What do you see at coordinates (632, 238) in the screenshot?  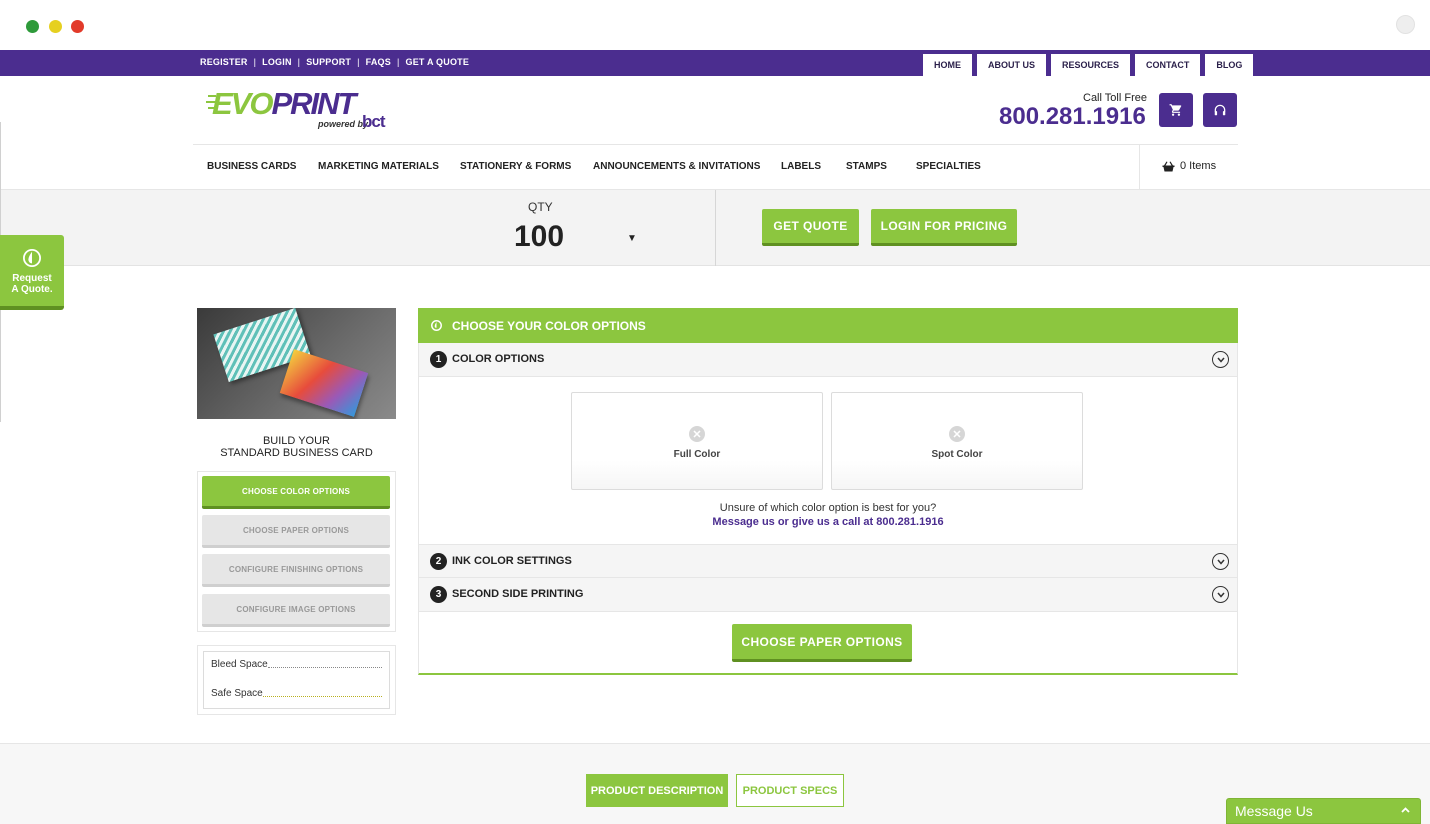 I see `chevron-down-icon: ▼` at bounding box center [632, 238].